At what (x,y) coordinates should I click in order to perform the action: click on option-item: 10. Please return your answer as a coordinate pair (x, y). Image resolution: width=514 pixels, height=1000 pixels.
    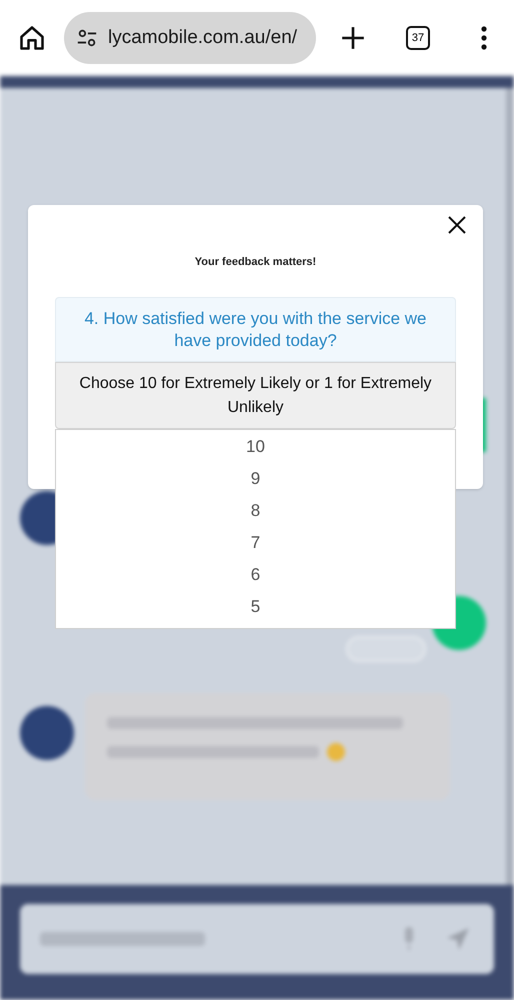
    Looking at the image, I should click on (255, 447).